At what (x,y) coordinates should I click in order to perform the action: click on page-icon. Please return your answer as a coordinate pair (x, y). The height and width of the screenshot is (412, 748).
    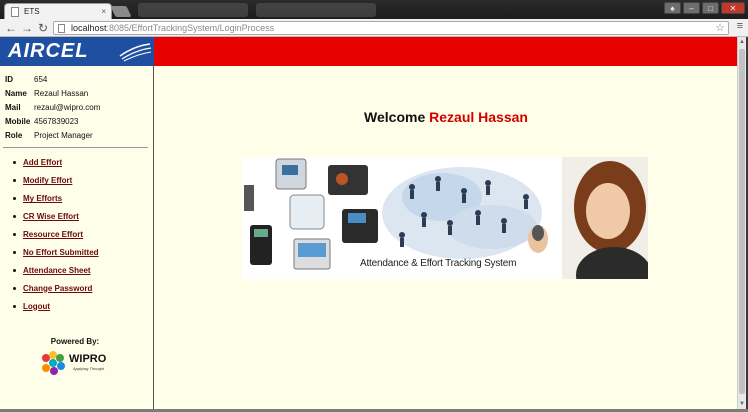
    Looking at the image, I should click on (61, 28).